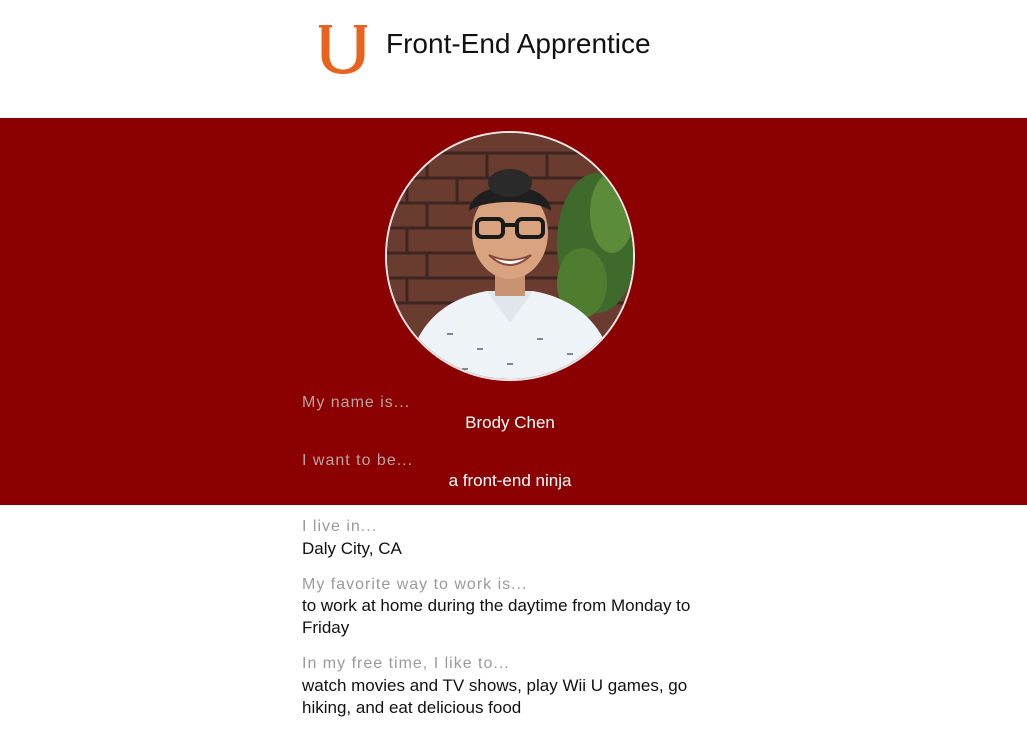 The width and height of the screenshot is (1027, 750). Describe the element at coordinates (343, 49) in the screenshot. I see `letter-u-logo-icon` at that location.